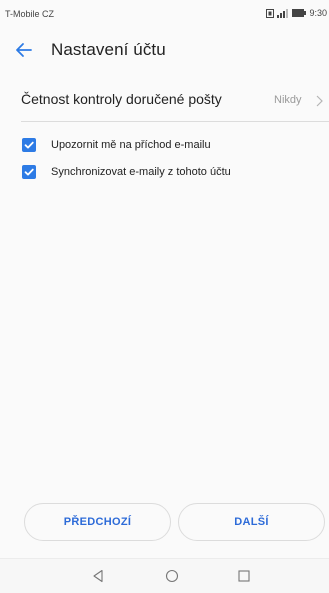 This screenshot has width=329, height=593. I want to click on square-recent-icon, so click(244, 576).